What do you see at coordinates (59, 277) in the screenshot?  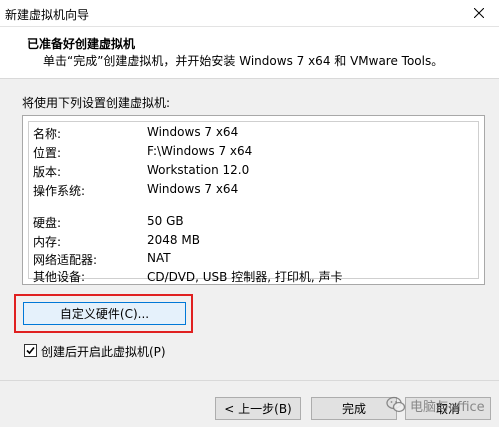 I see `summary-key: 其他设备:` at bounding box center [59, 277].